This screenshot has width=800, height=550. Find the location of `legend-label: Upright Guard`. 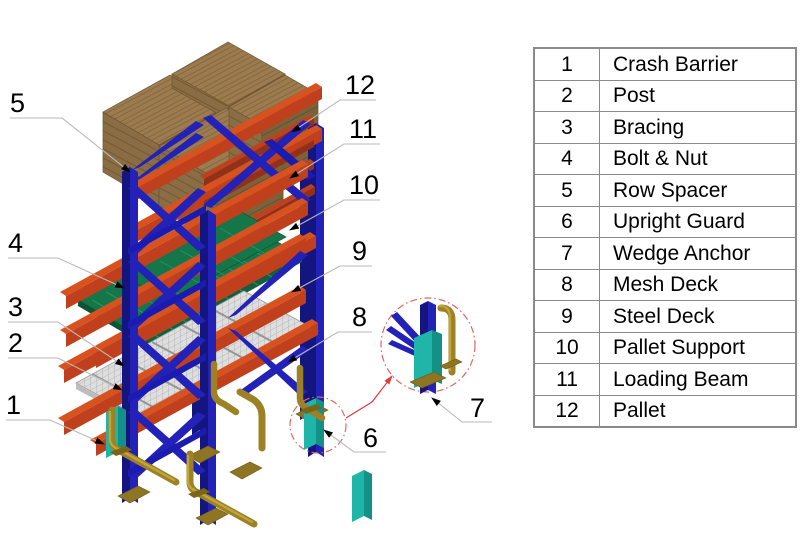

legend-label: Upright Guard is located at coordinates (697, 221).